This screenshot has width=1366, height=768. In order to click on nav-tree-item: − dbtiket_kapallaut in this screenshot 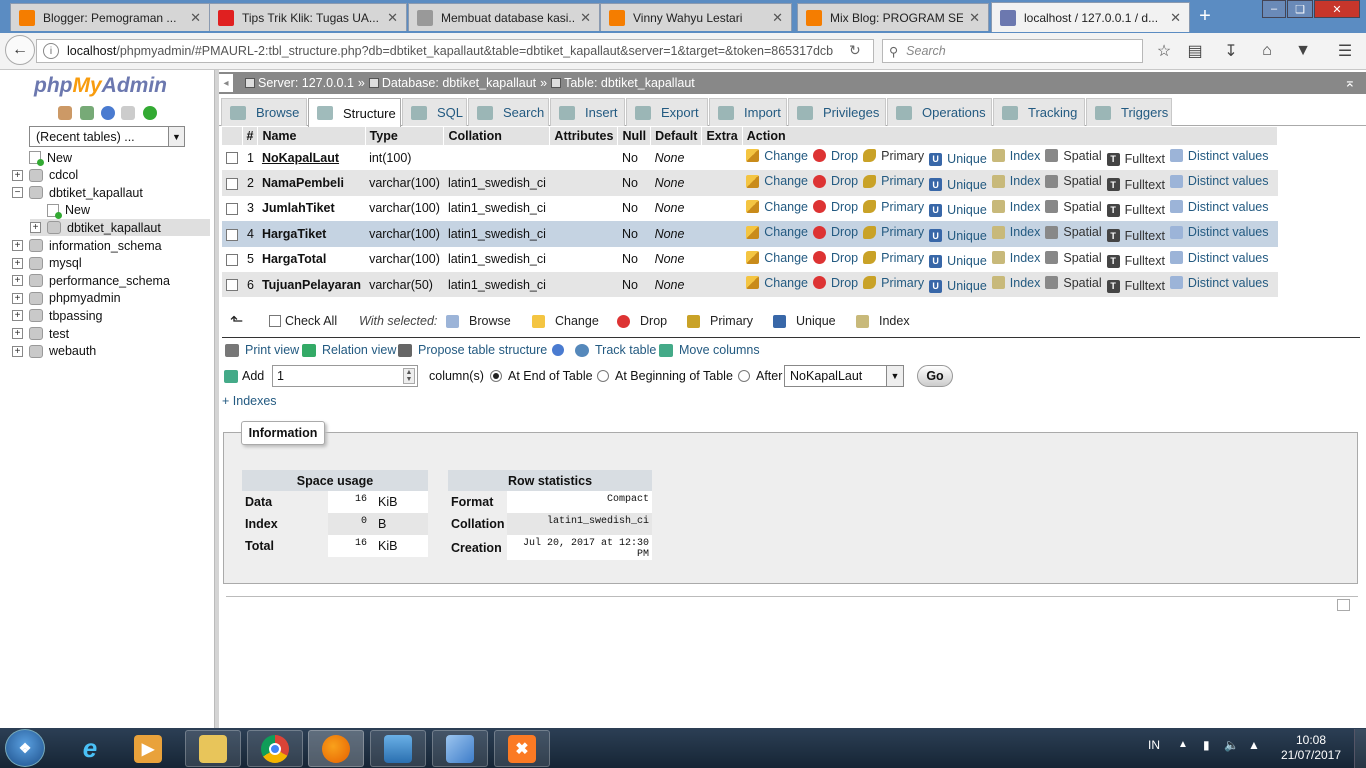, I will do `click(77, 192)`.